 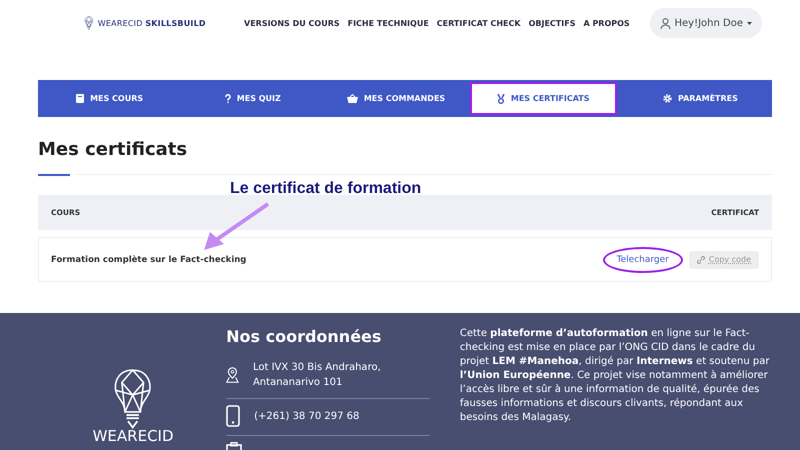 What do you see at coordinates (80, 98) in the screenshot?
I see `book-icon` at bounding box center [80, 98].